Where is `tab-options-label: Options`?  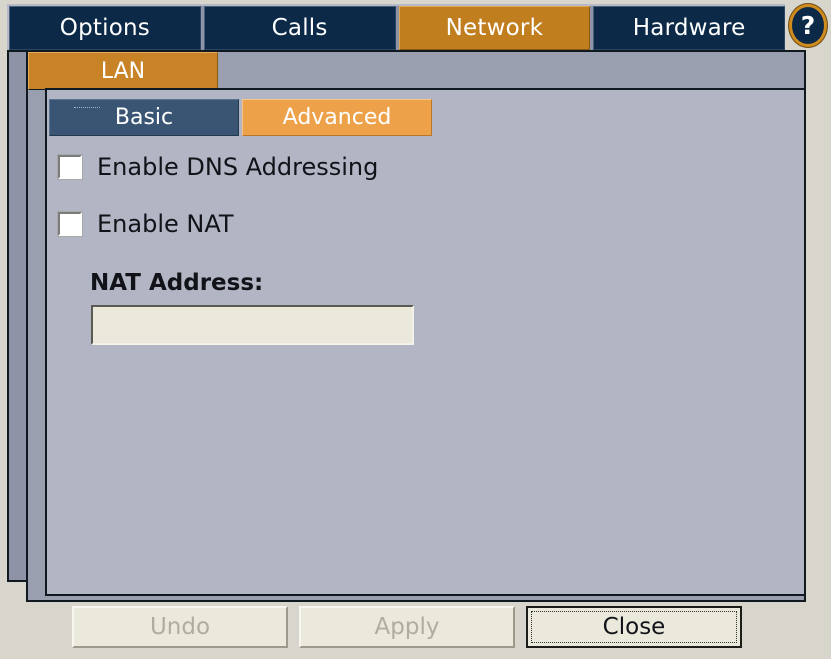
tab-options-label: Options is located at coordinates (104, 28).